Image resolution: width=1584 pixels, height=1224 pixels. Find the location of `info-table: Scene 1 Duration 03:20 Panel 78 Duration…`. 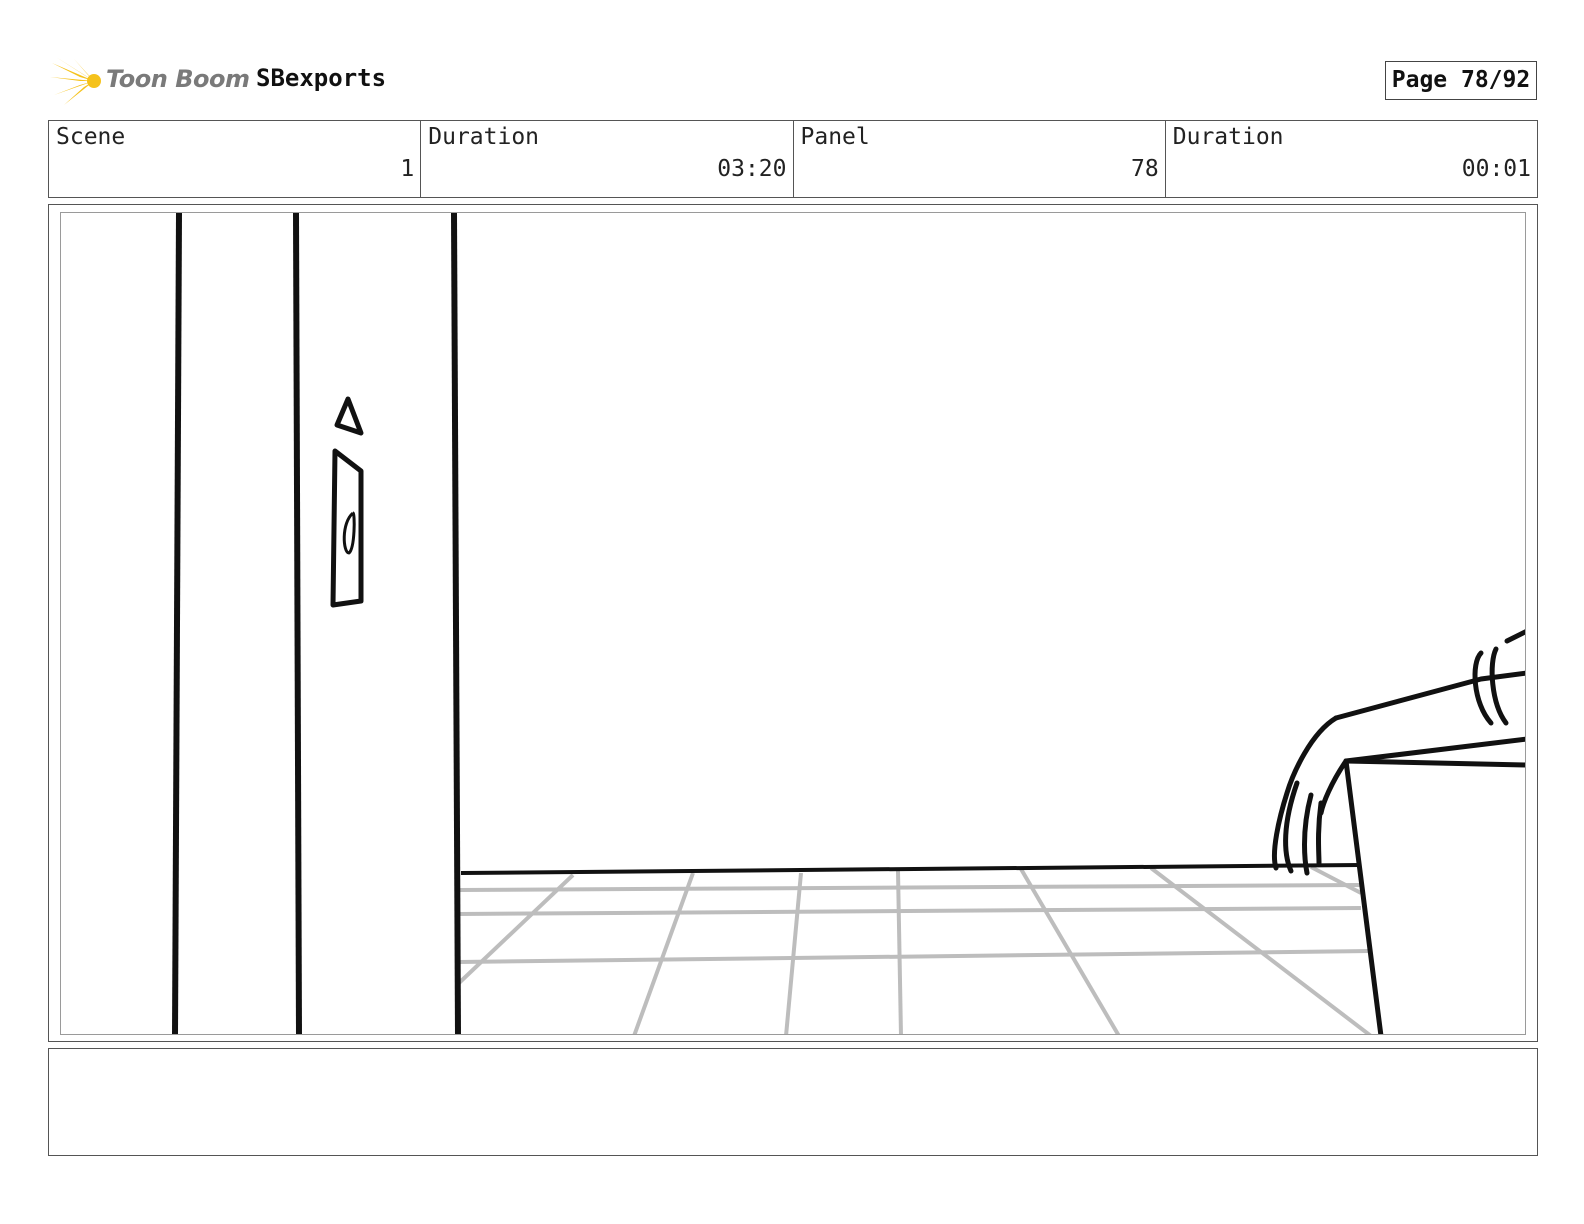

info-table: Scene 1 Duration 03:20 Panel 78 Duration… is located at coordinates (793, 159).